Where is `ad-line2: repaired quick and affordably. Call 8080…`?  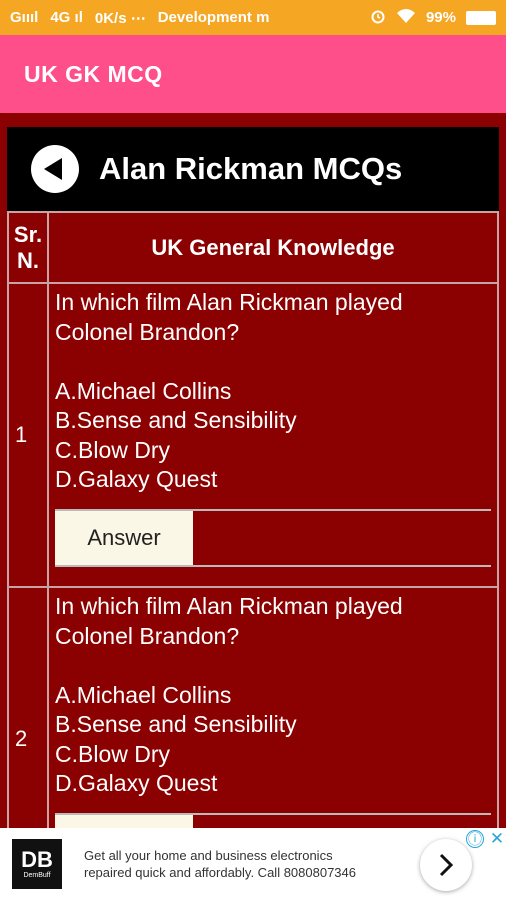
ad-line2: repaired quick and affordably. Call 8080… is located at coordinates (220, 872).